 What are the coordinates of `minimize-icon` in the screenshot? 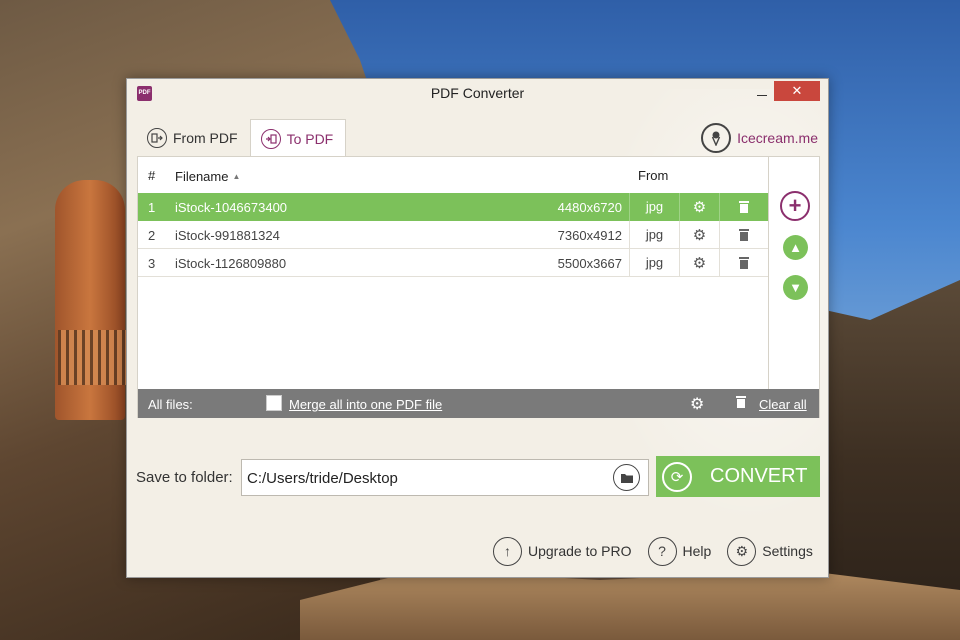 It's located at (762, 95).